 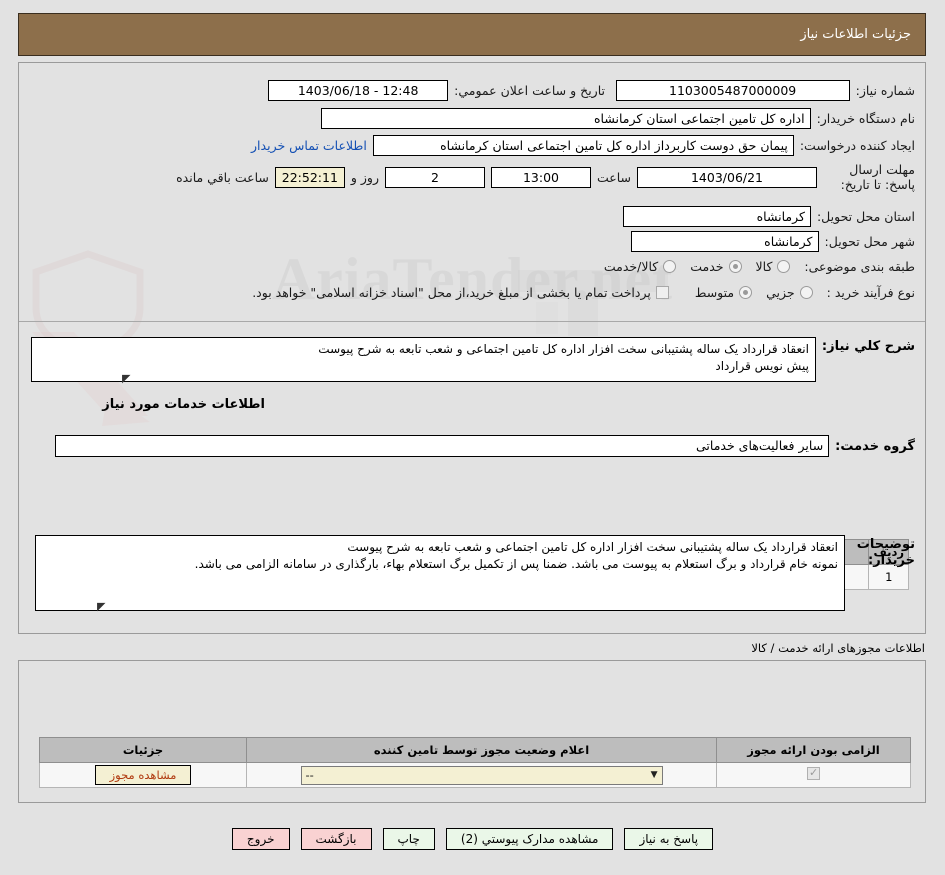 What do you see at coordinates (540, 177) in the screenshot?
I see `deadline-time-value: 13:00` at bounding box center [540, 177].